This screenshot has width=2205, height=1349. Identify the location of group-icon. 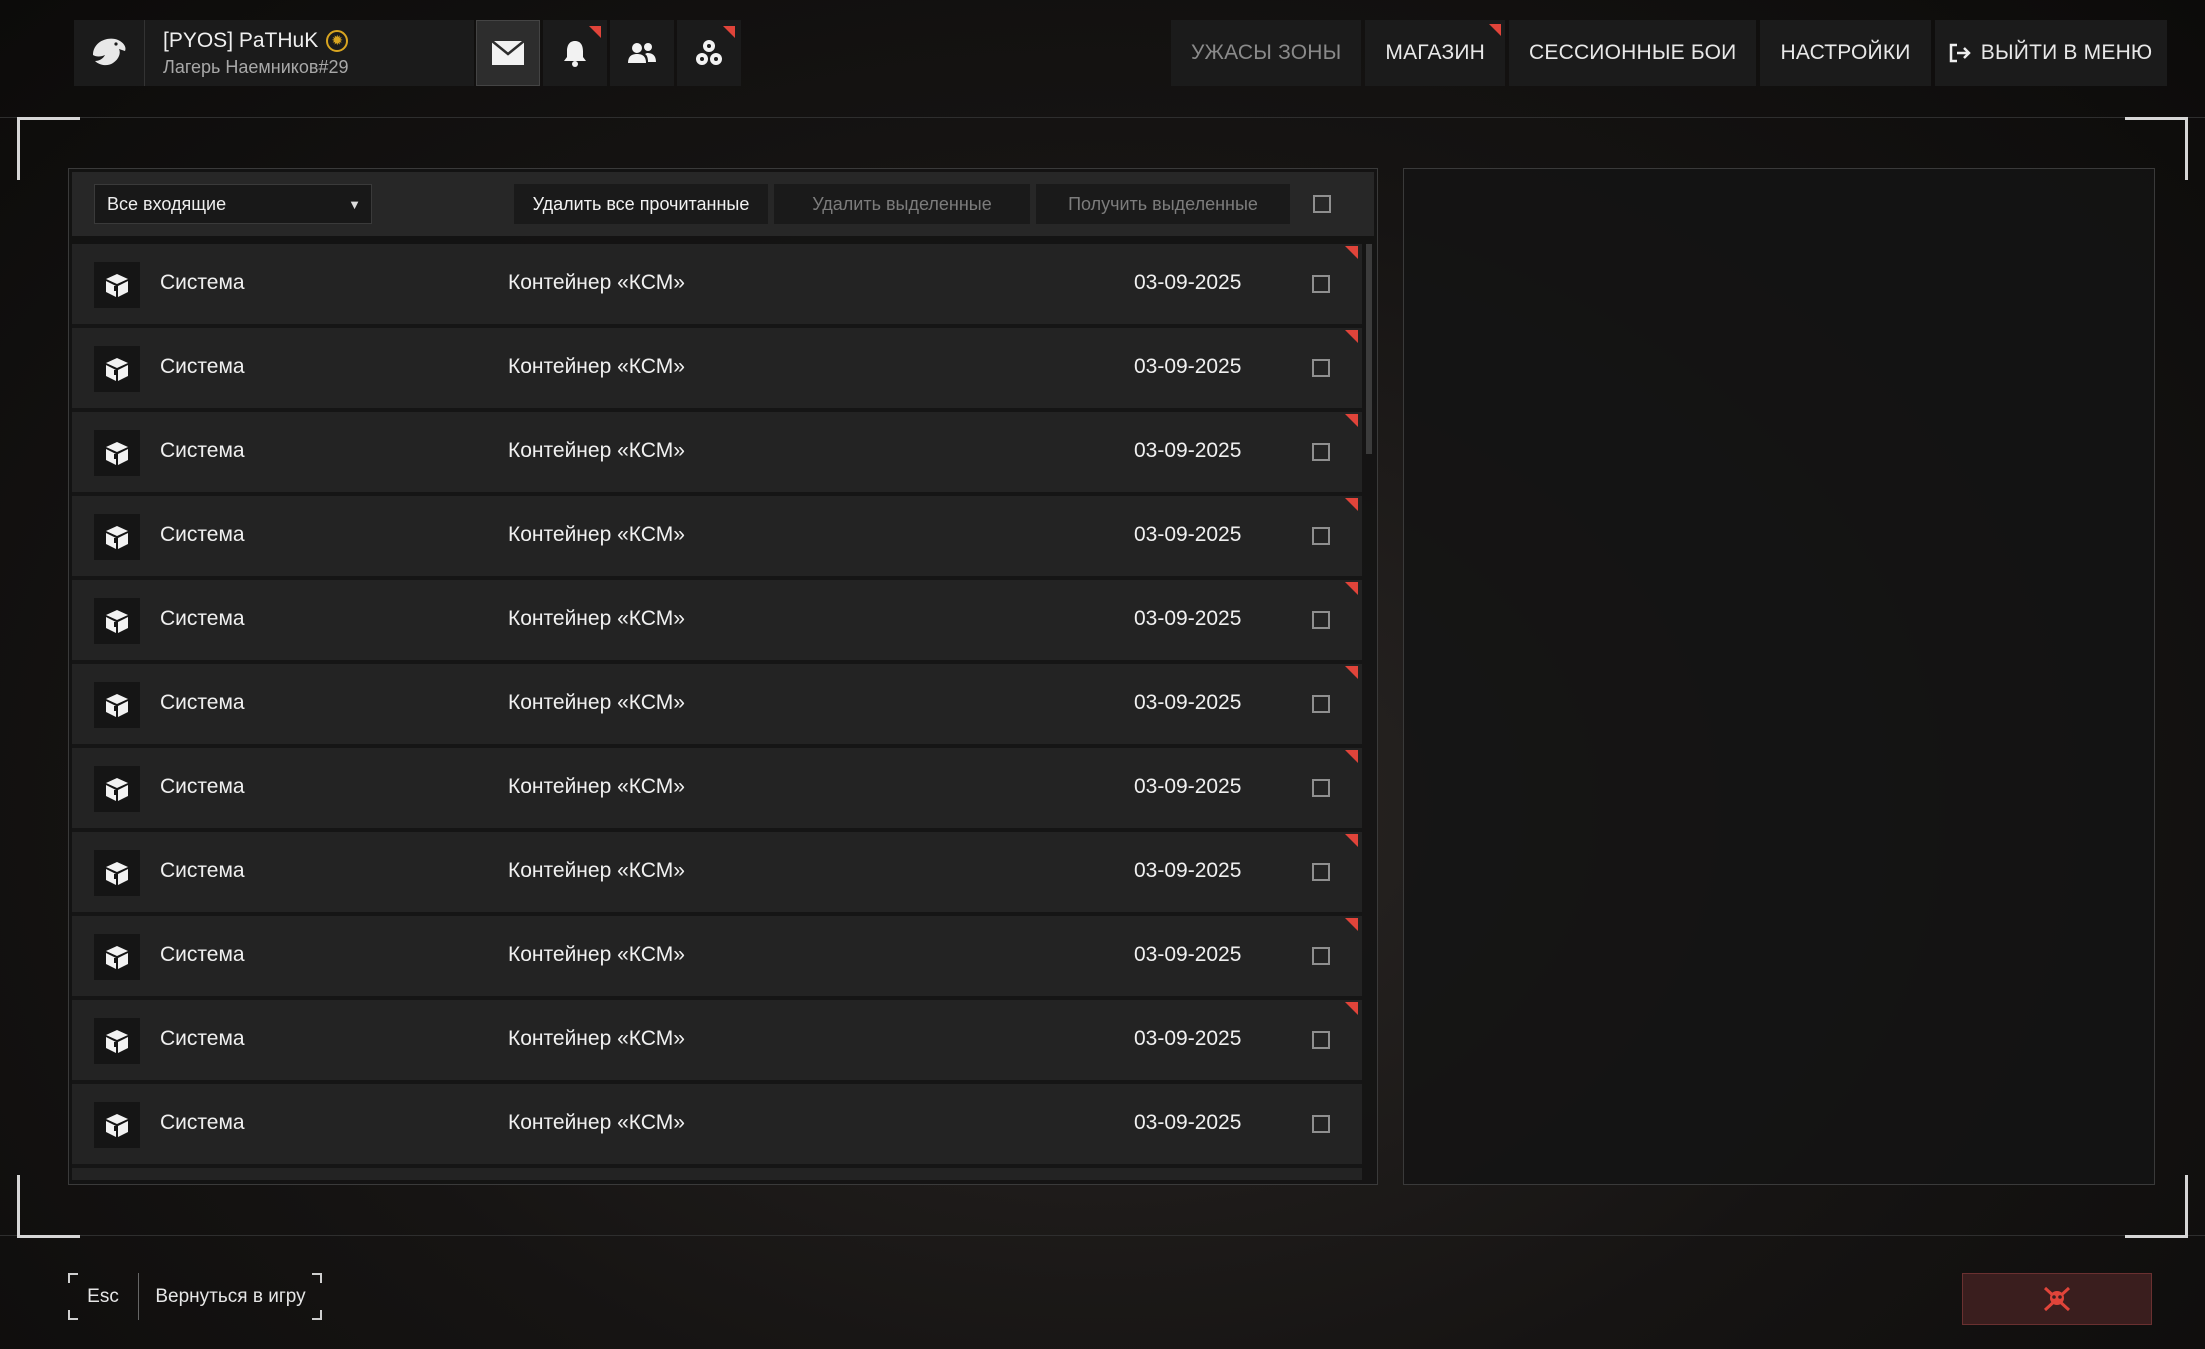
(709, 52).